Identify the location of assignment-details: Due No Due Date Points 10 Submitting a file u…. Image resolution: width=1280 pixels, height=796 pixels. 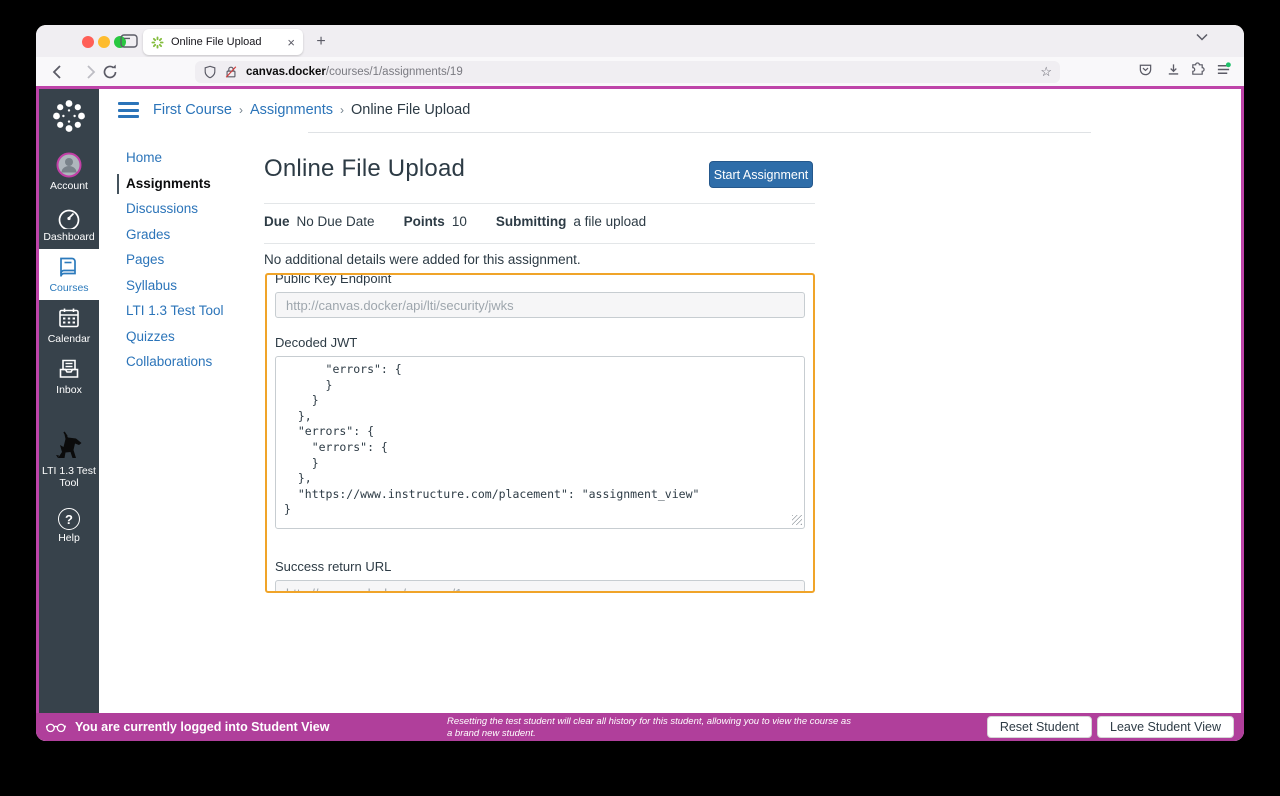
(455, 221).